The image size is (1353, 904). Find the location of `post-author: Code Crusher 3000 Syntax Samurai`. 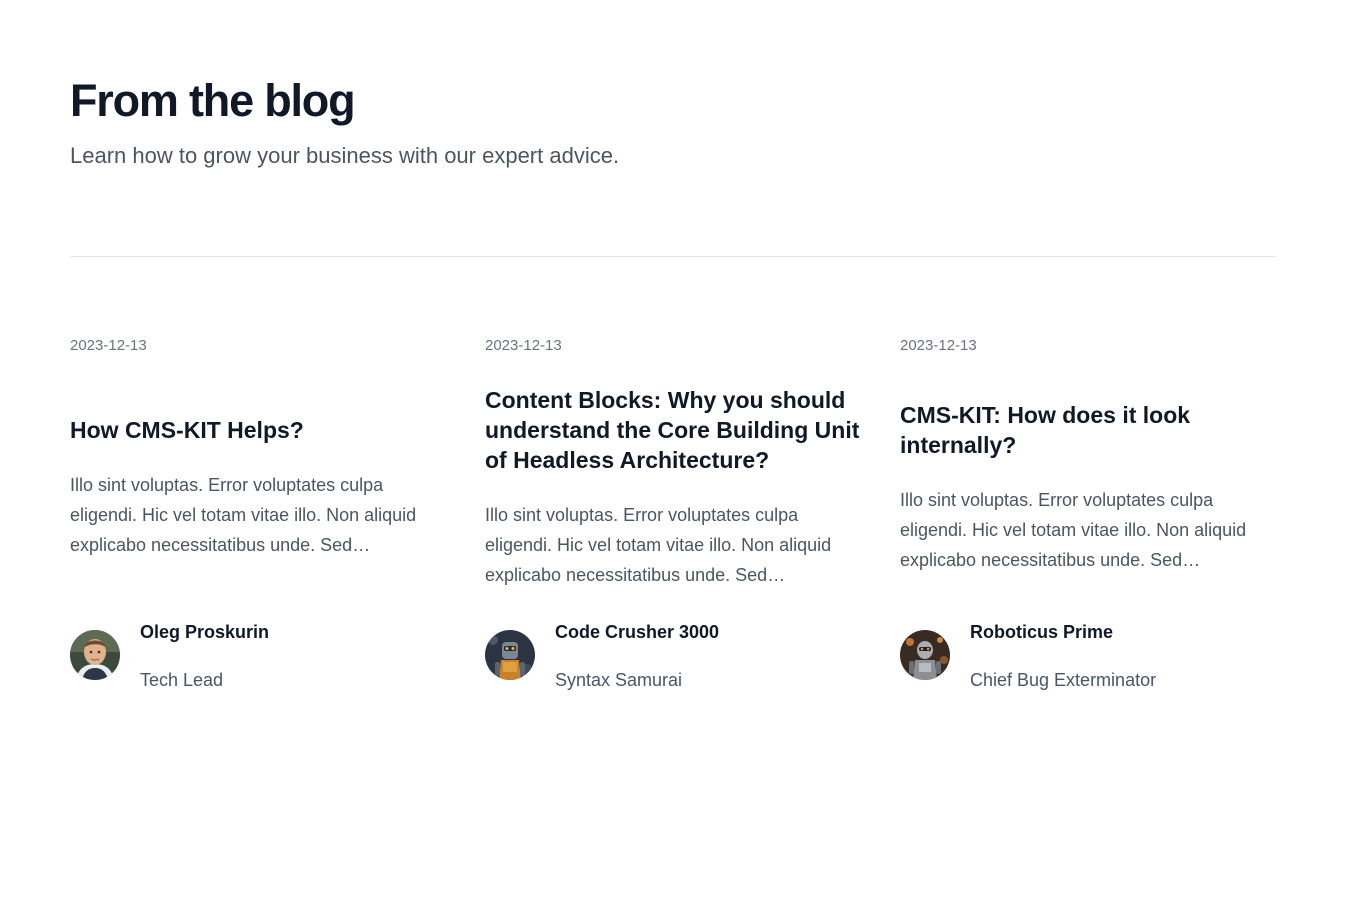

post-author: Code Crusher 3000 Syntax Samurai is located at coordinates (672, 654).